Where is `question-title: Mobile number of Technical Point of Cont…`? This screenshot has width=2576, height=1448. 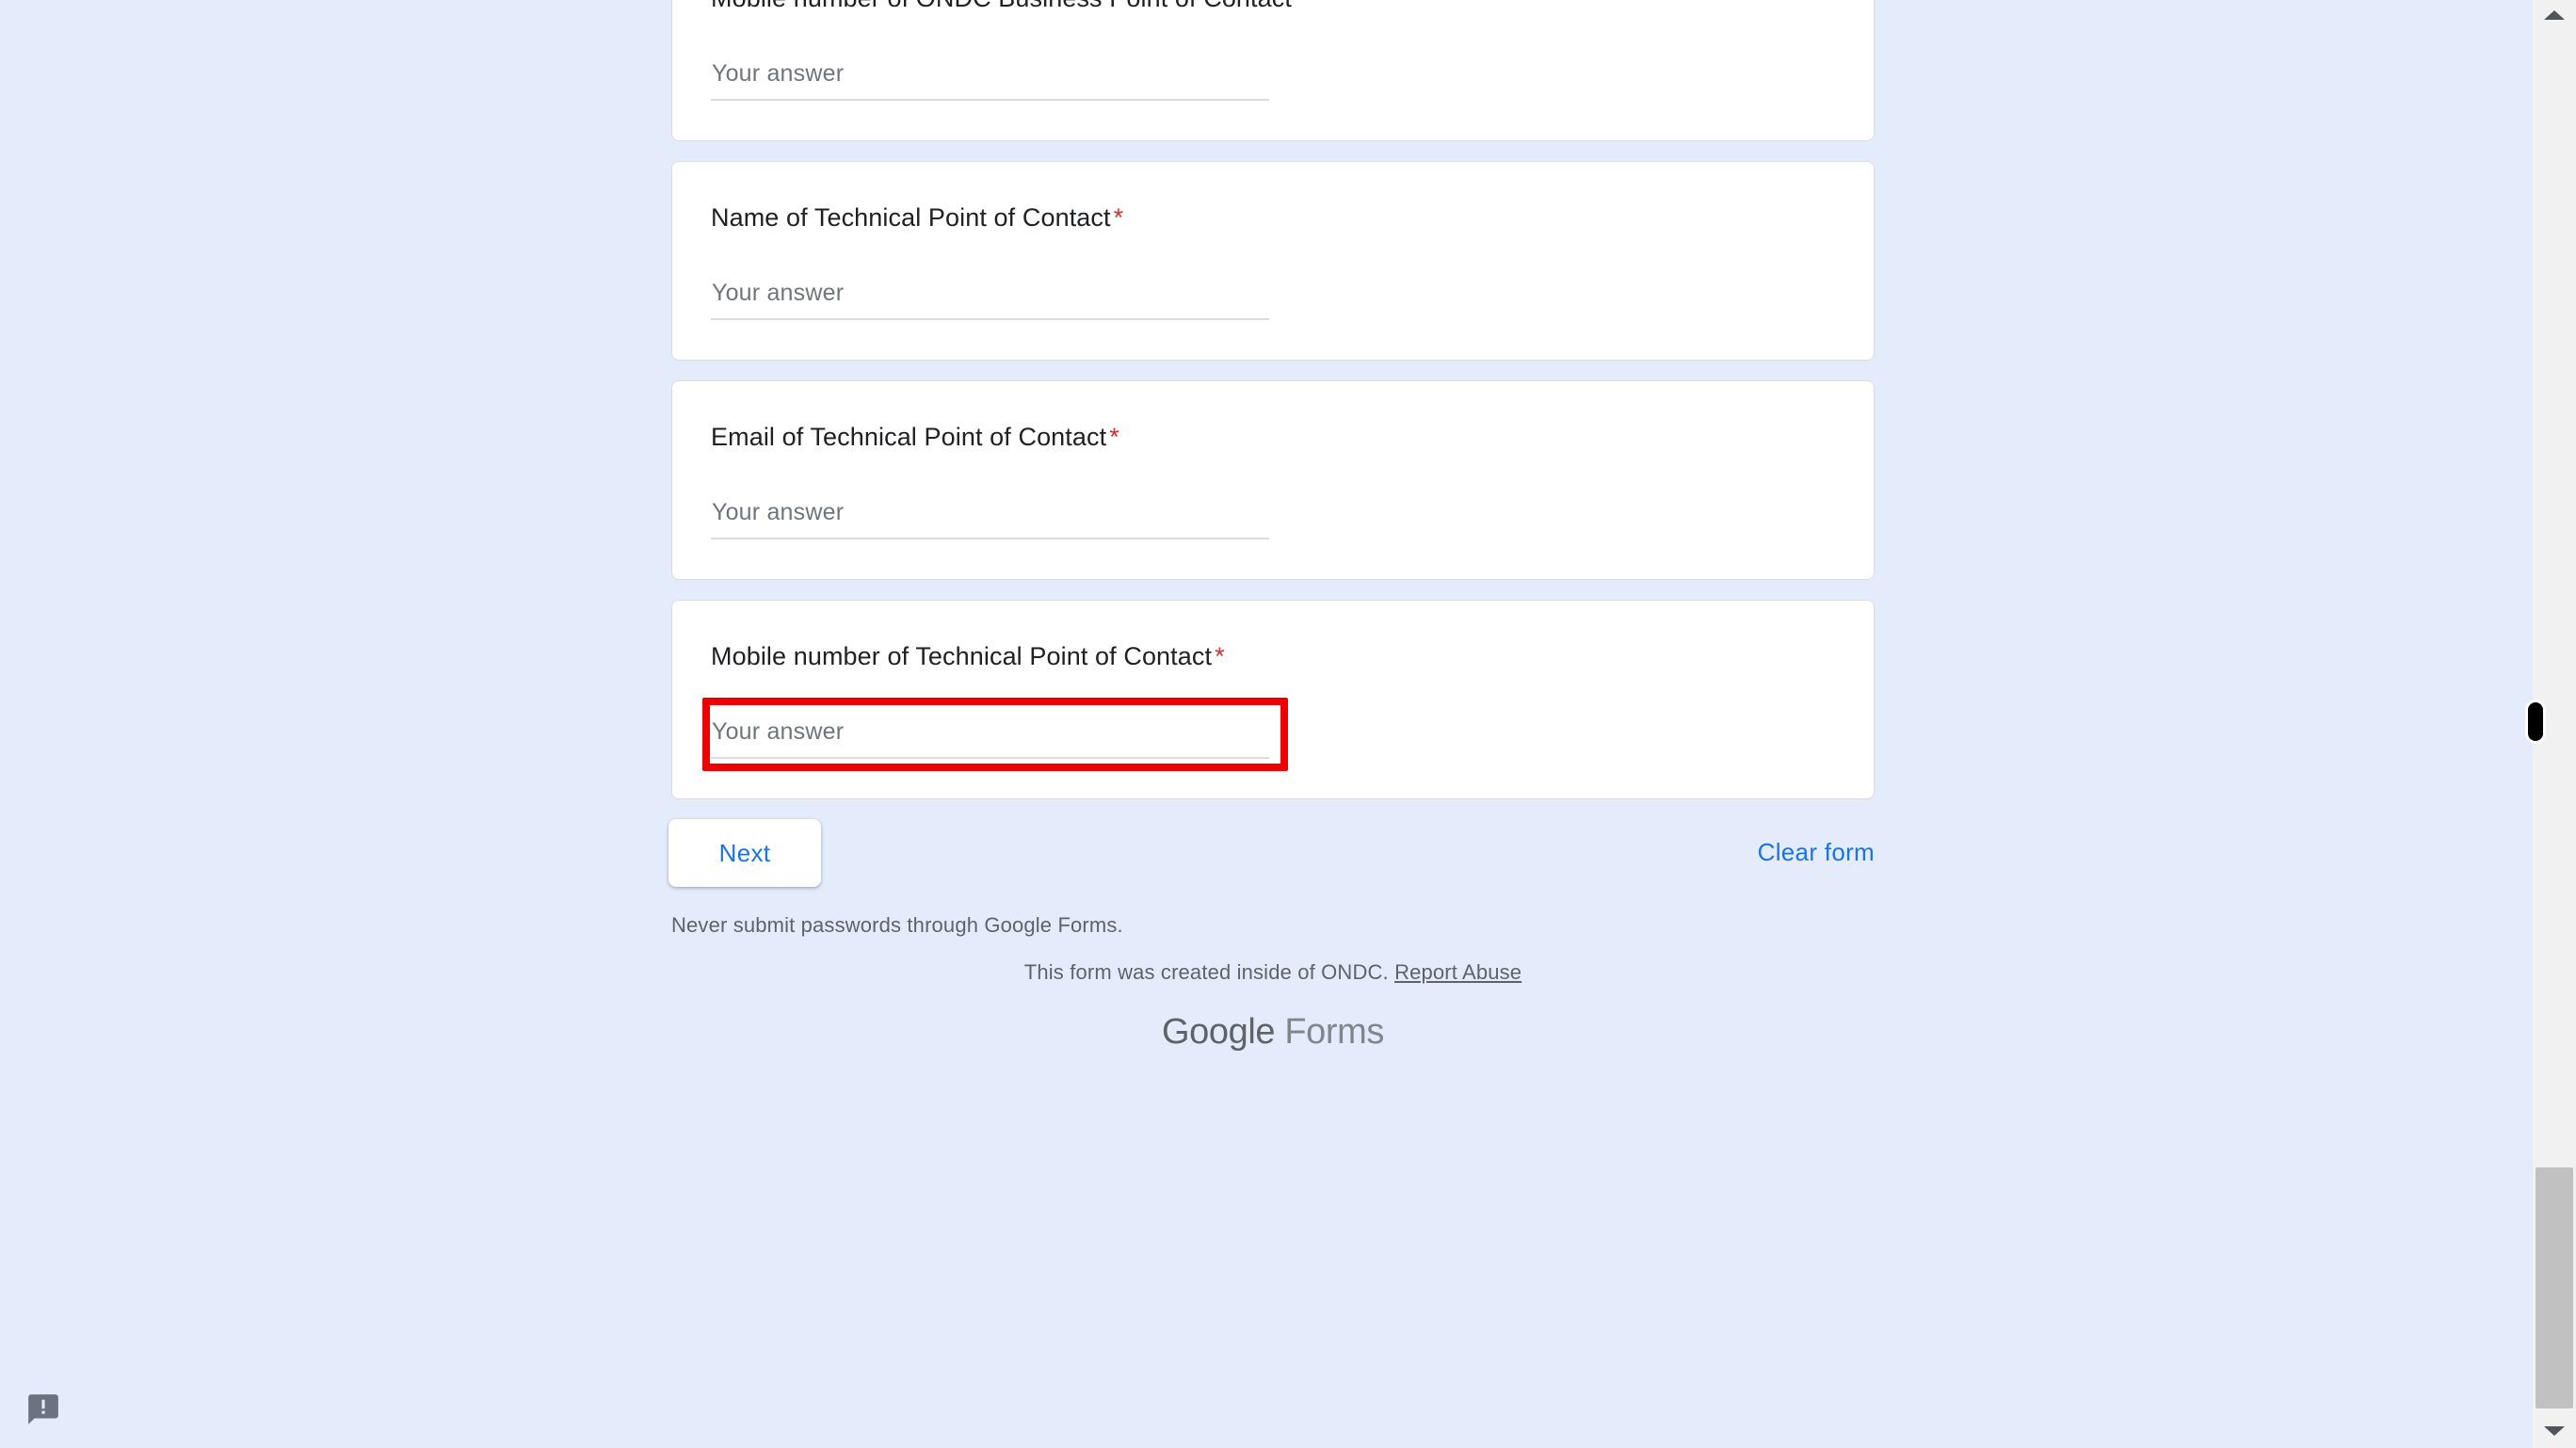
question-title: Mobile number of Technical Point of Cont… is located at coordinates (1273, 656).